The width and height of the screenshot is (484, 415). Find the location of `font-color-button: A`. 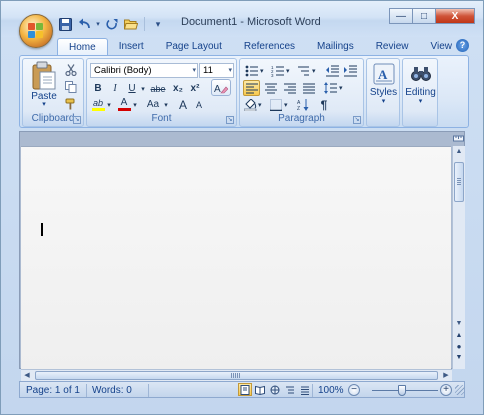

font-color-button: A is located at coordinates (124, 104).